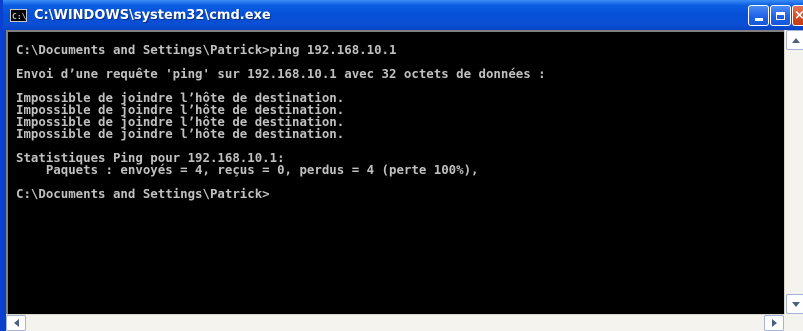 The width and height of the screenshot is (803, 331). What do you see at coordinates (18, 15) in the screenshot?
I see `console-app-icon: C:\` at bounding box center [18, 15].